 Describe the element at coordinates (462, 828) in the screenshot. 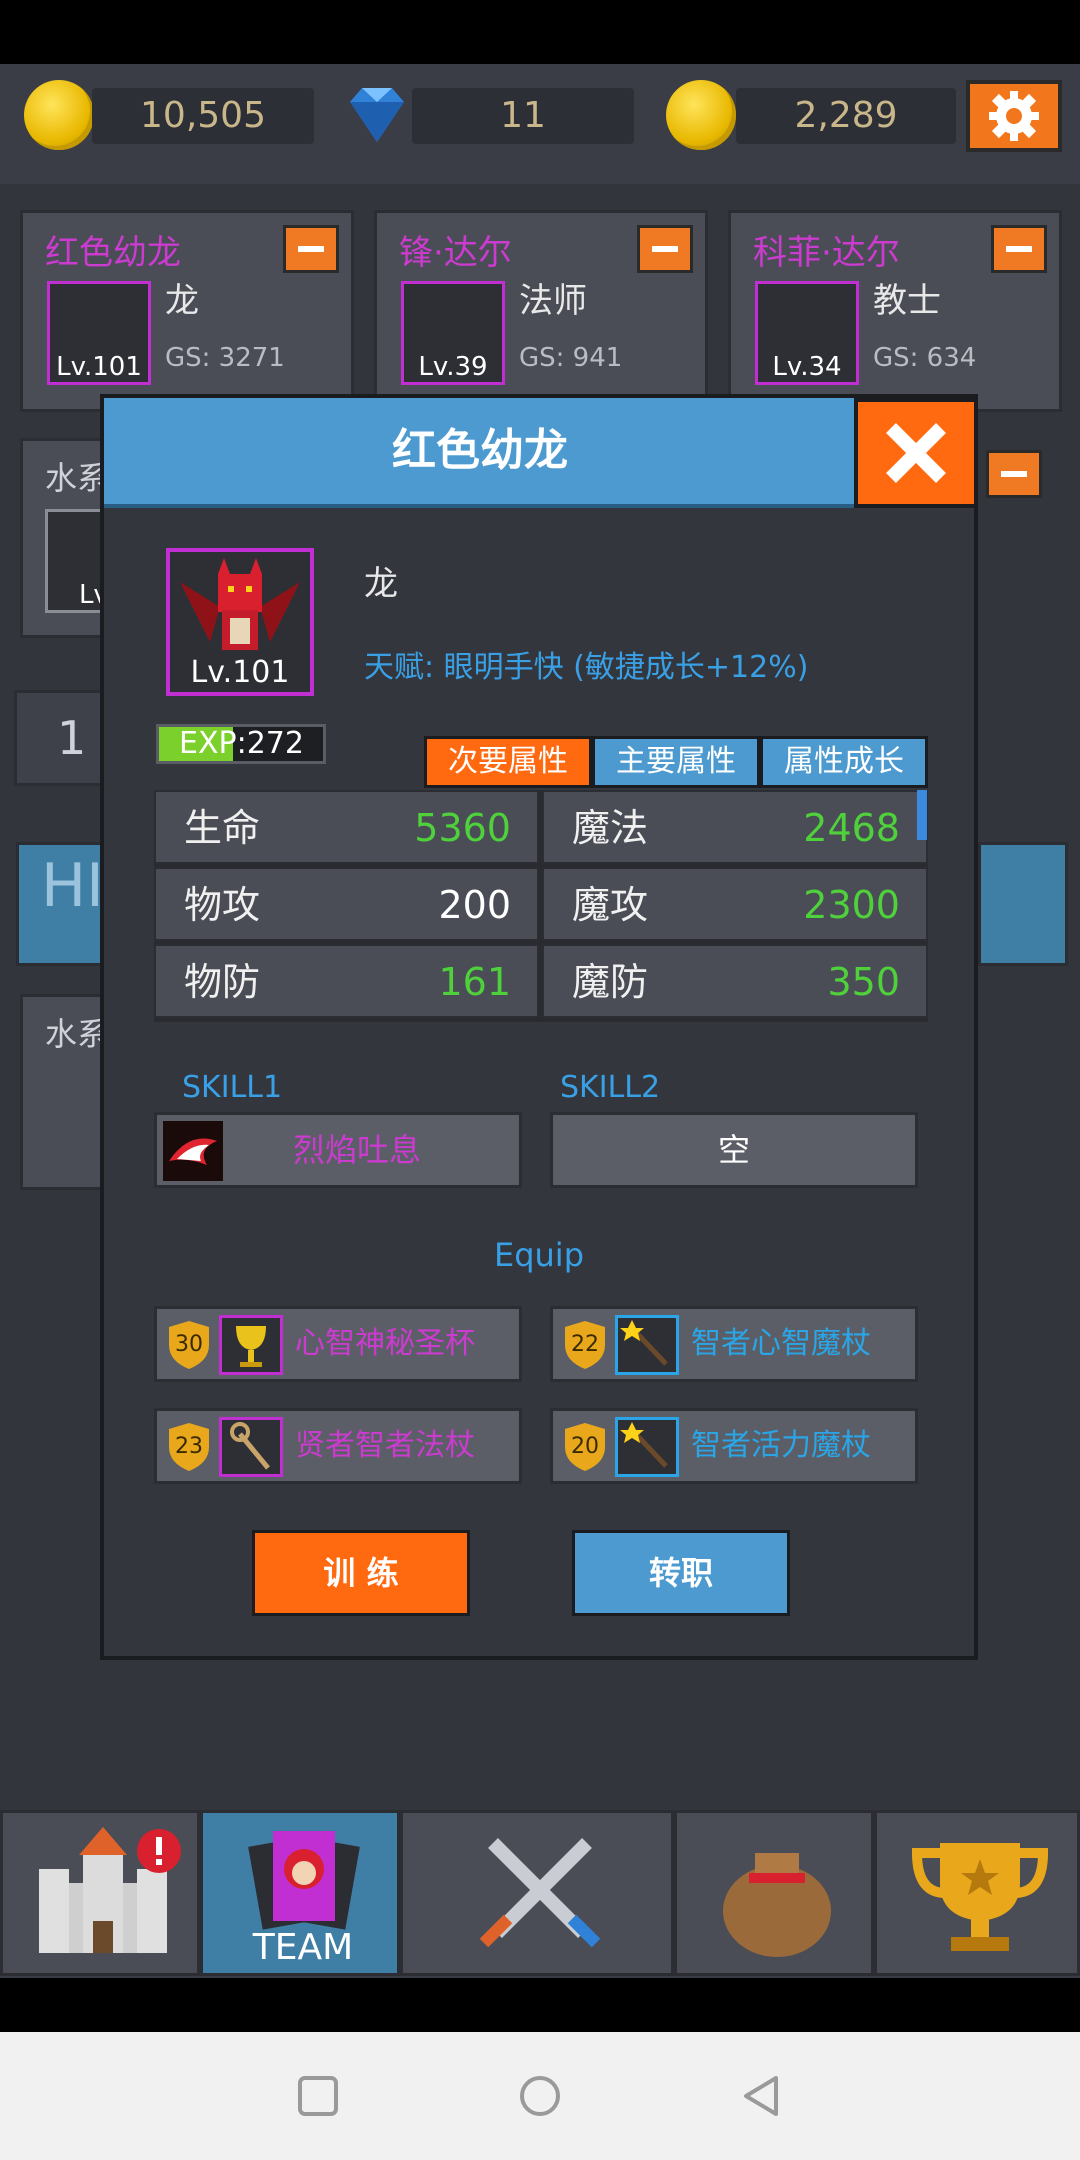

I see `stat-value: 5360` at that location.